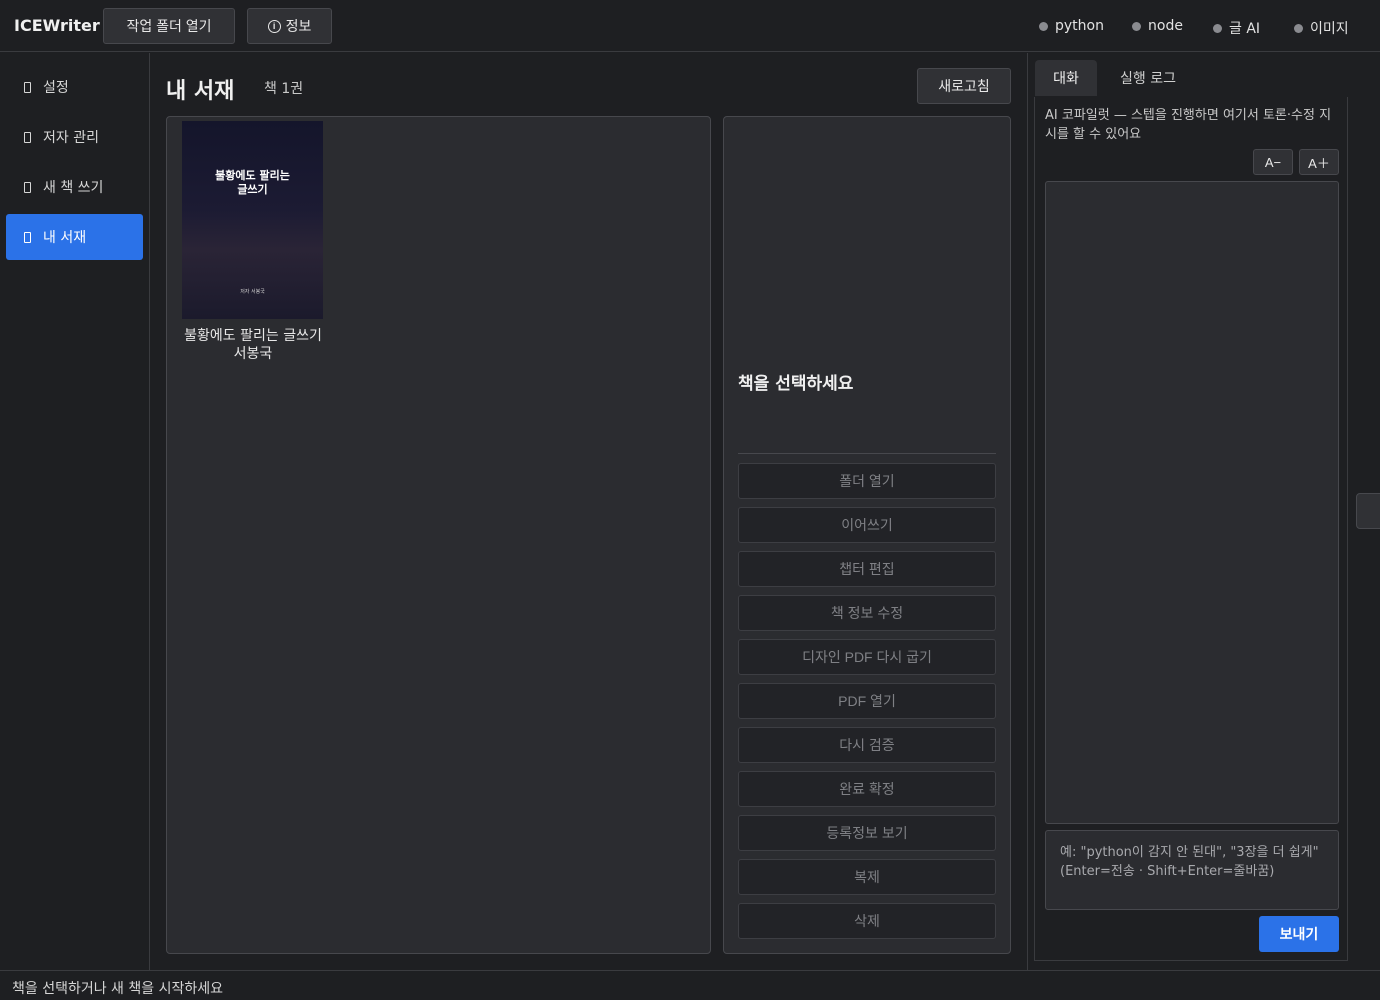  I want to click on chat-messages, so click(1192, 502).